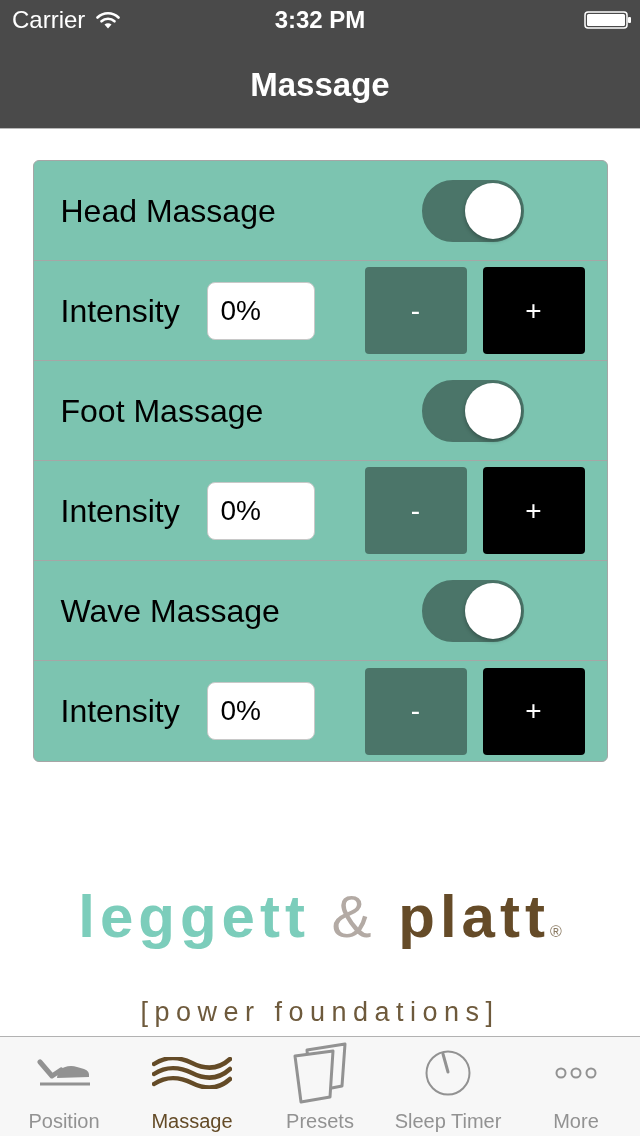 This screenshot has width=640, height=1136. Describe the element at coordinates (64, 1073) in the screenshot. I see `bed-icon` at that location.